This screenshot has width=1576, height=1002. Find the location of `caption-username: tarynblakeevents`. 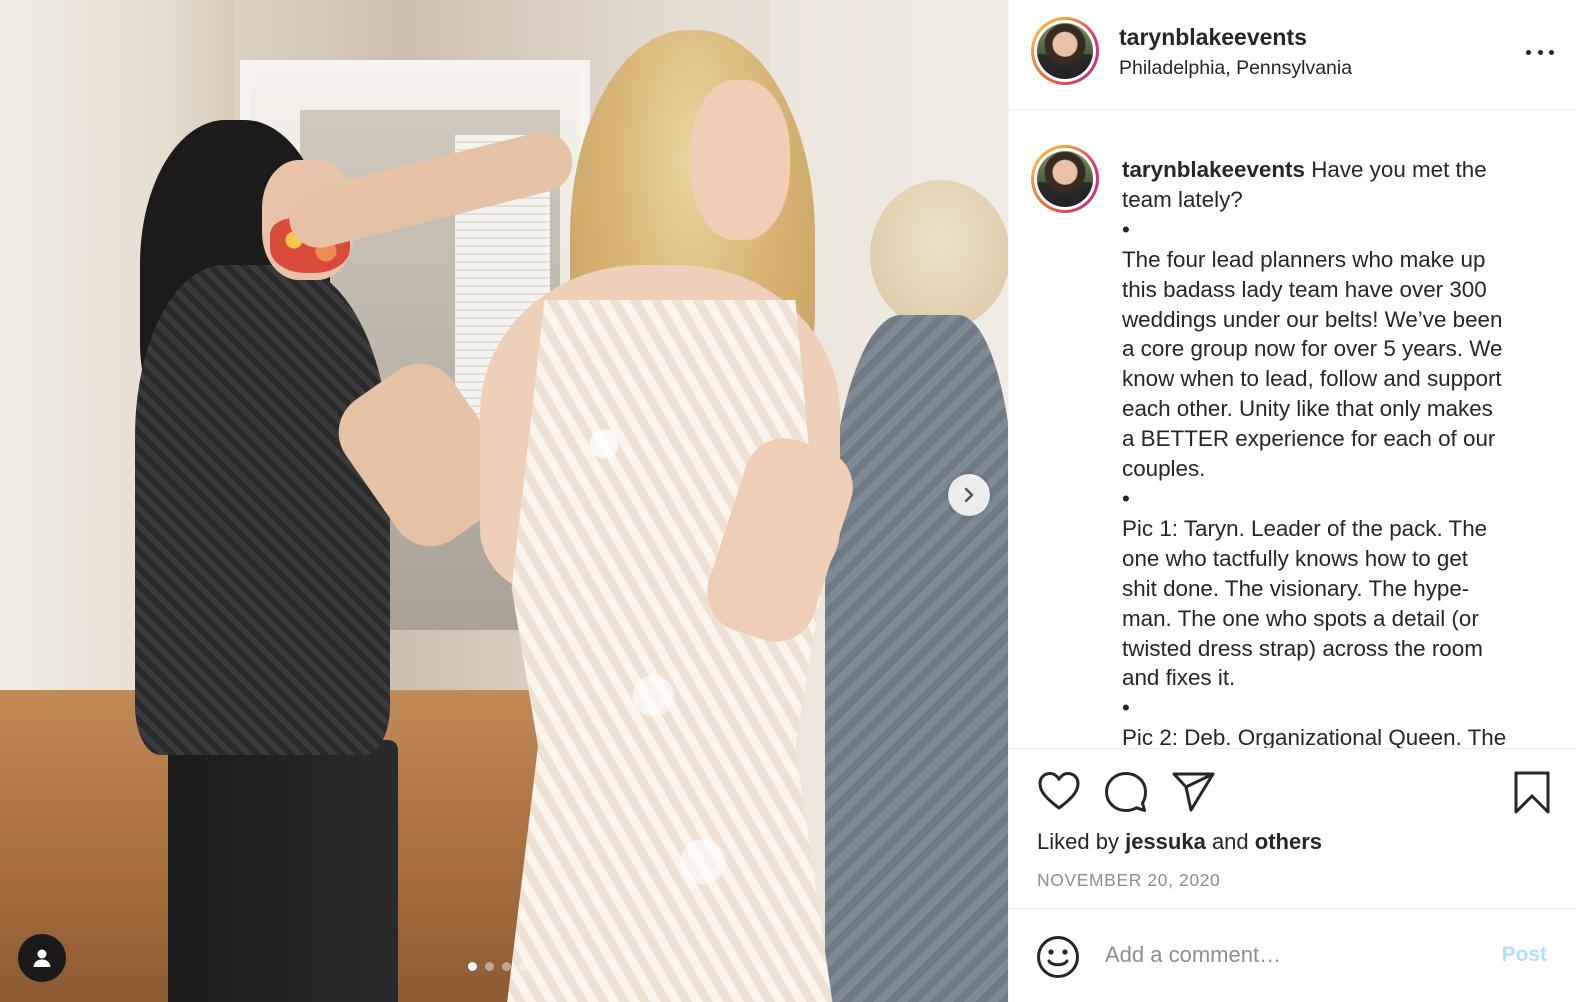

caption-username: tarynblakeevents is located at coordinates (1213, 169).